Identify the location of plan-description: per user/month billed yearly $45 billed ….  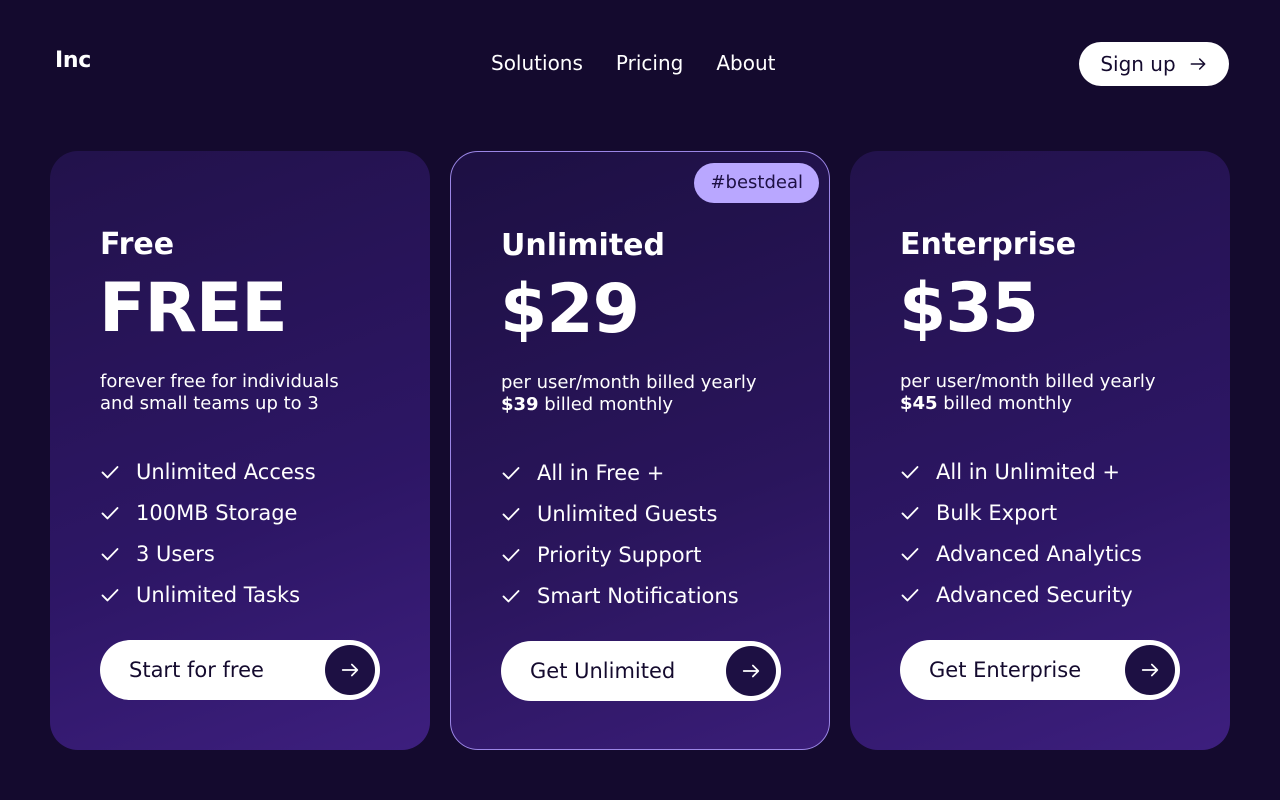
(1050, 393).